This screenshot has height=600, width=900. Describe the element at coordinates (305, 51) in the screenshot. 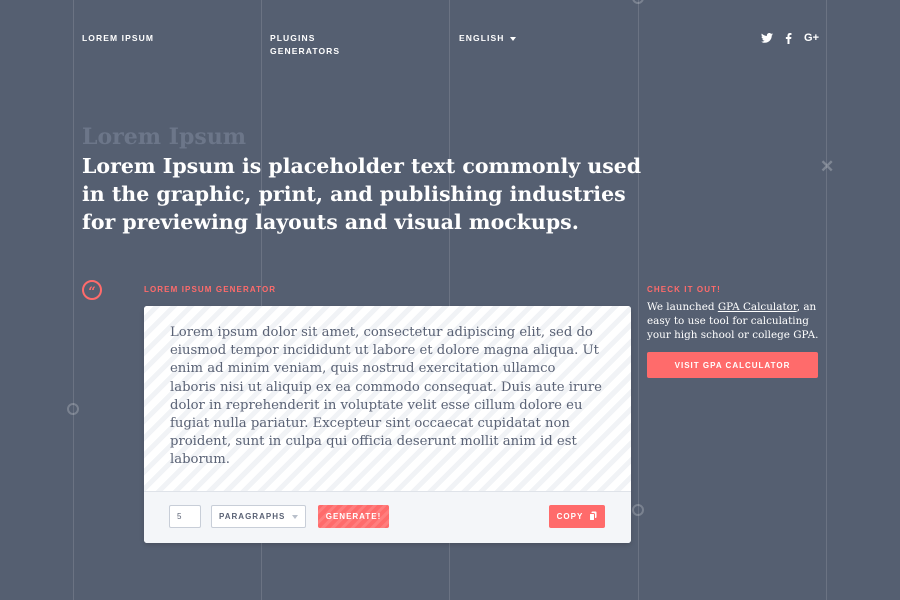

I see `nav-link-generators: GENERATORS` at that location.